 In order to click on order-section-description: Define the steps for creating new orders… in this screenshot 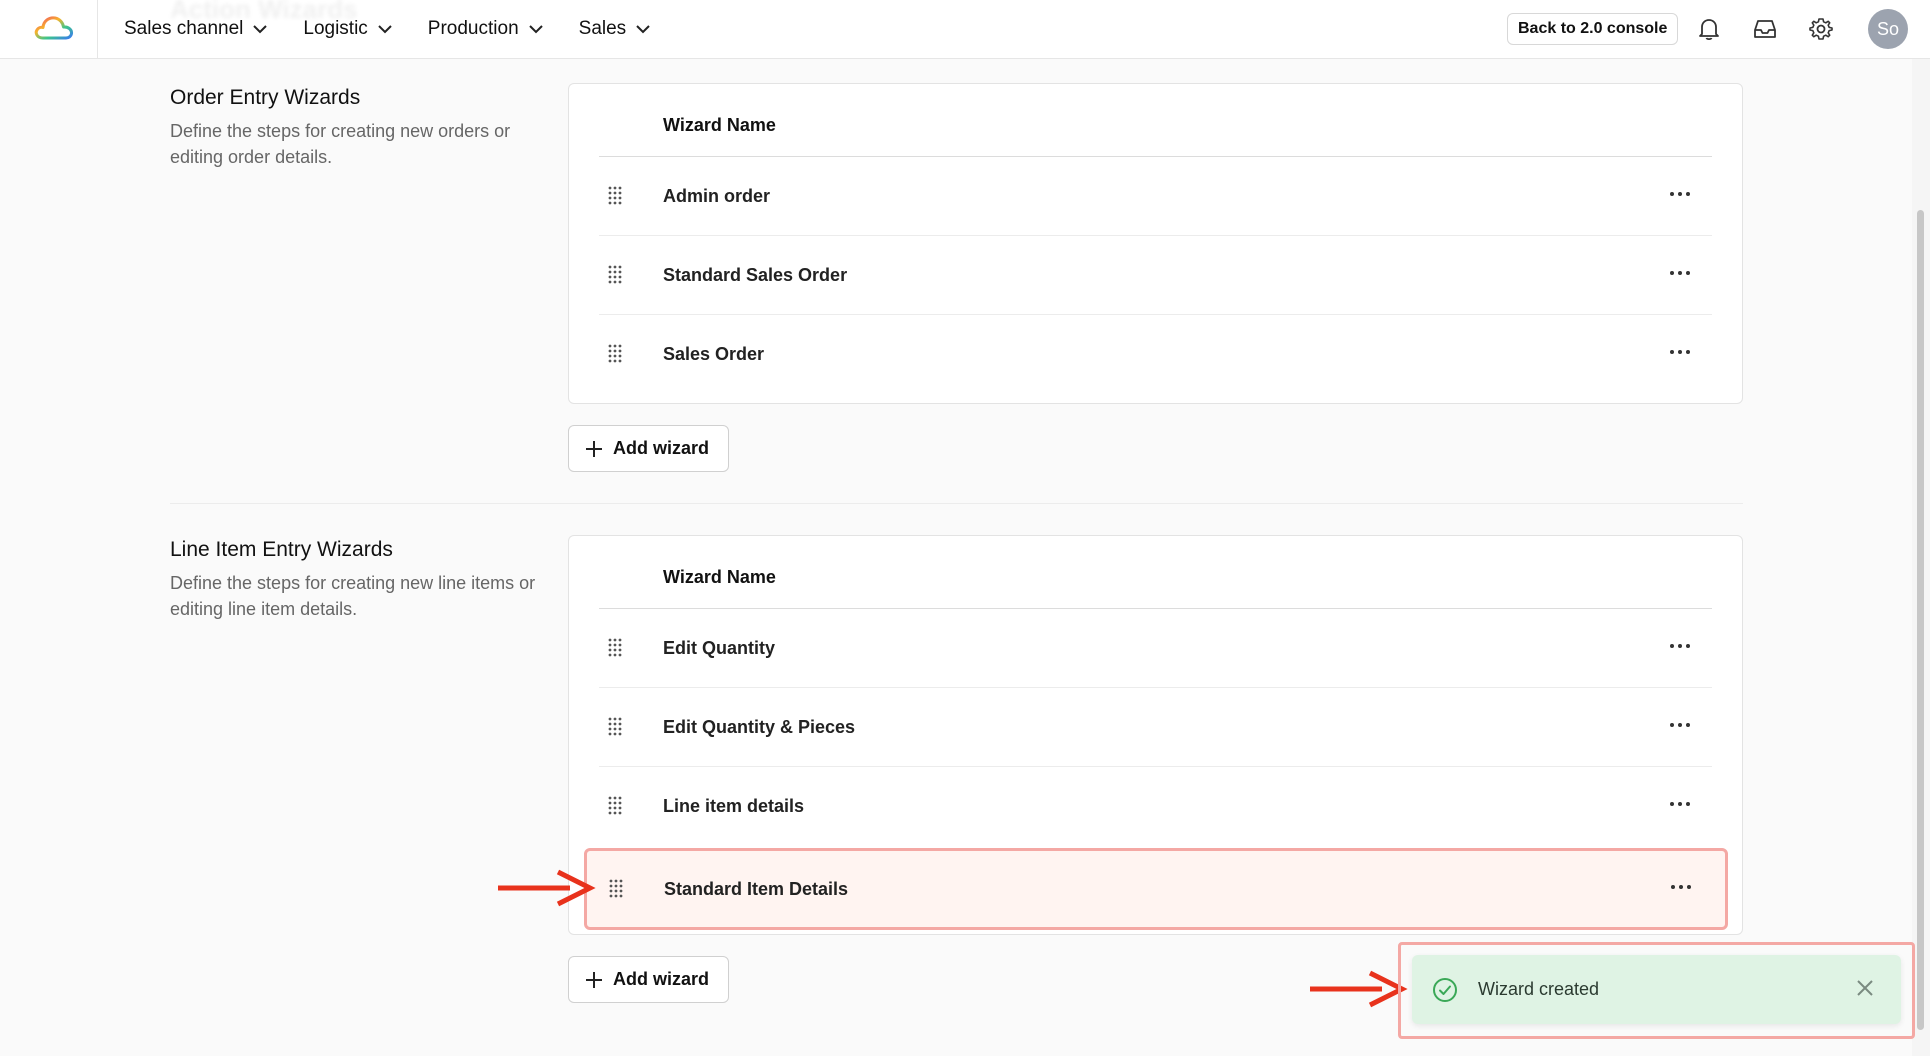, I will do `click(340, 144)`.